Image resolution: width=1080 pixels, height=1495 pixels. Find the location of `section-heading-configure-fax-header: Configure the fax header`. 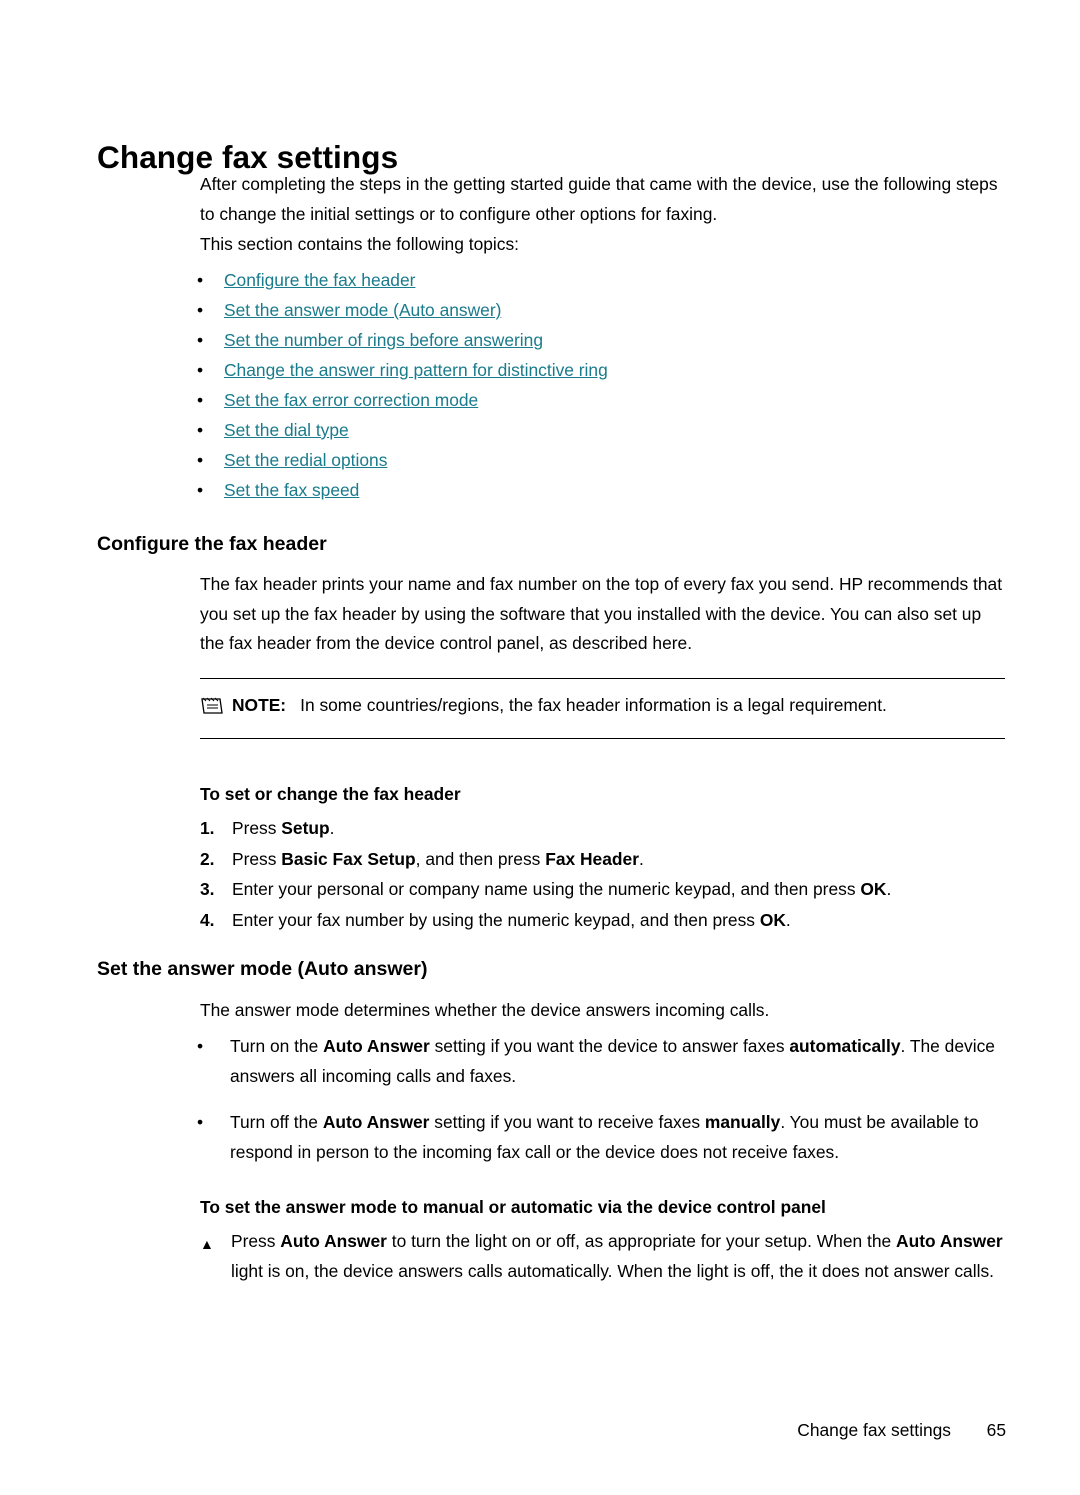

section-heading-configure-fax-header: Configure the fax header is located at coordinates (212, 544).